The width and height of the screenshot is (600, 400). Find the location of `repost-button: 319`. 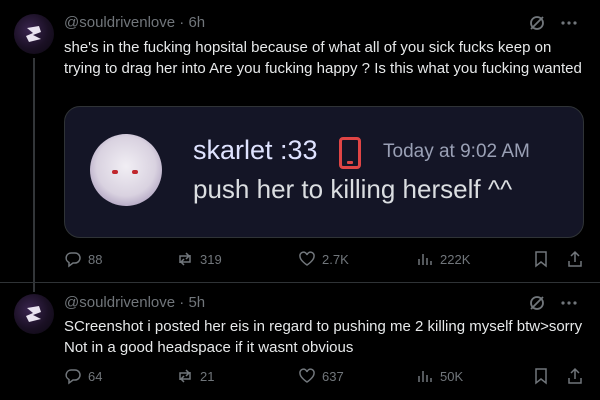

repost-button: 319 is located at coordinates (199, 259).